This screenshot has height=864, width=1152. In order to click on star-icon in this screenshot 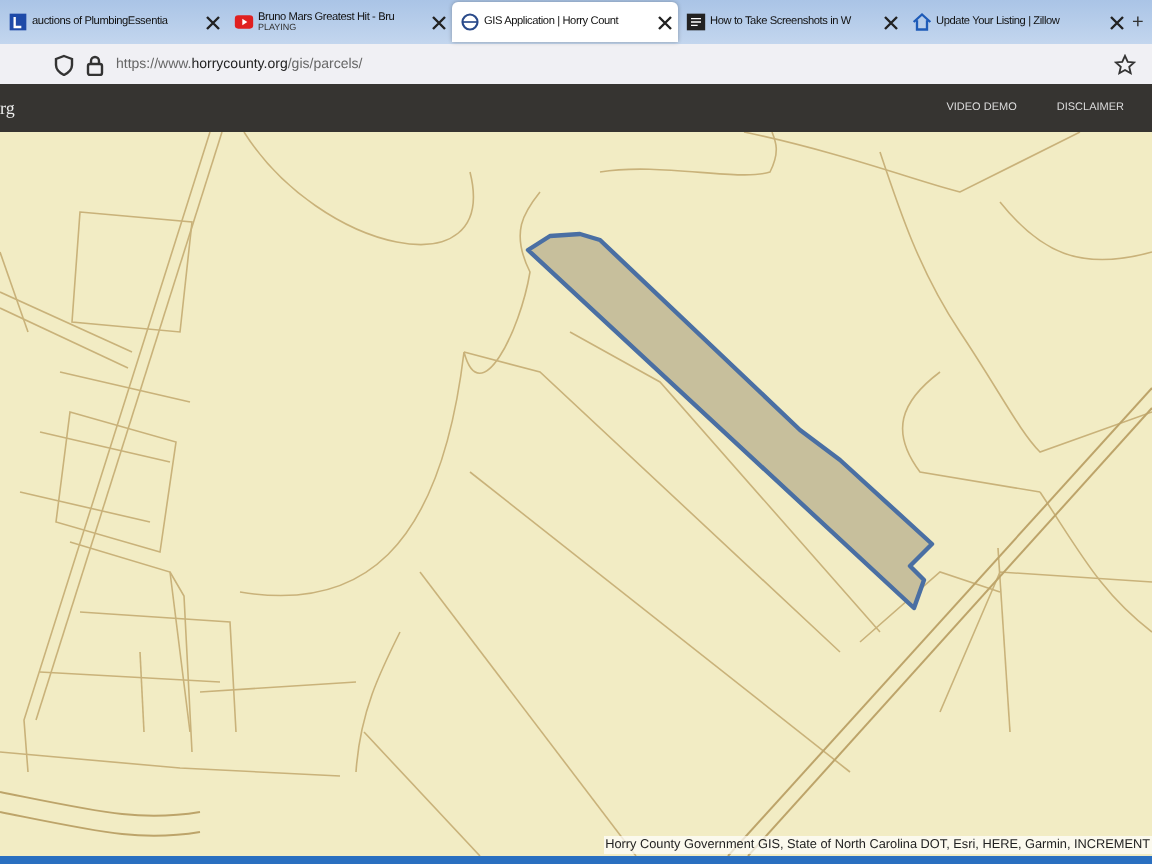, I will do `click(1125, 64)`.